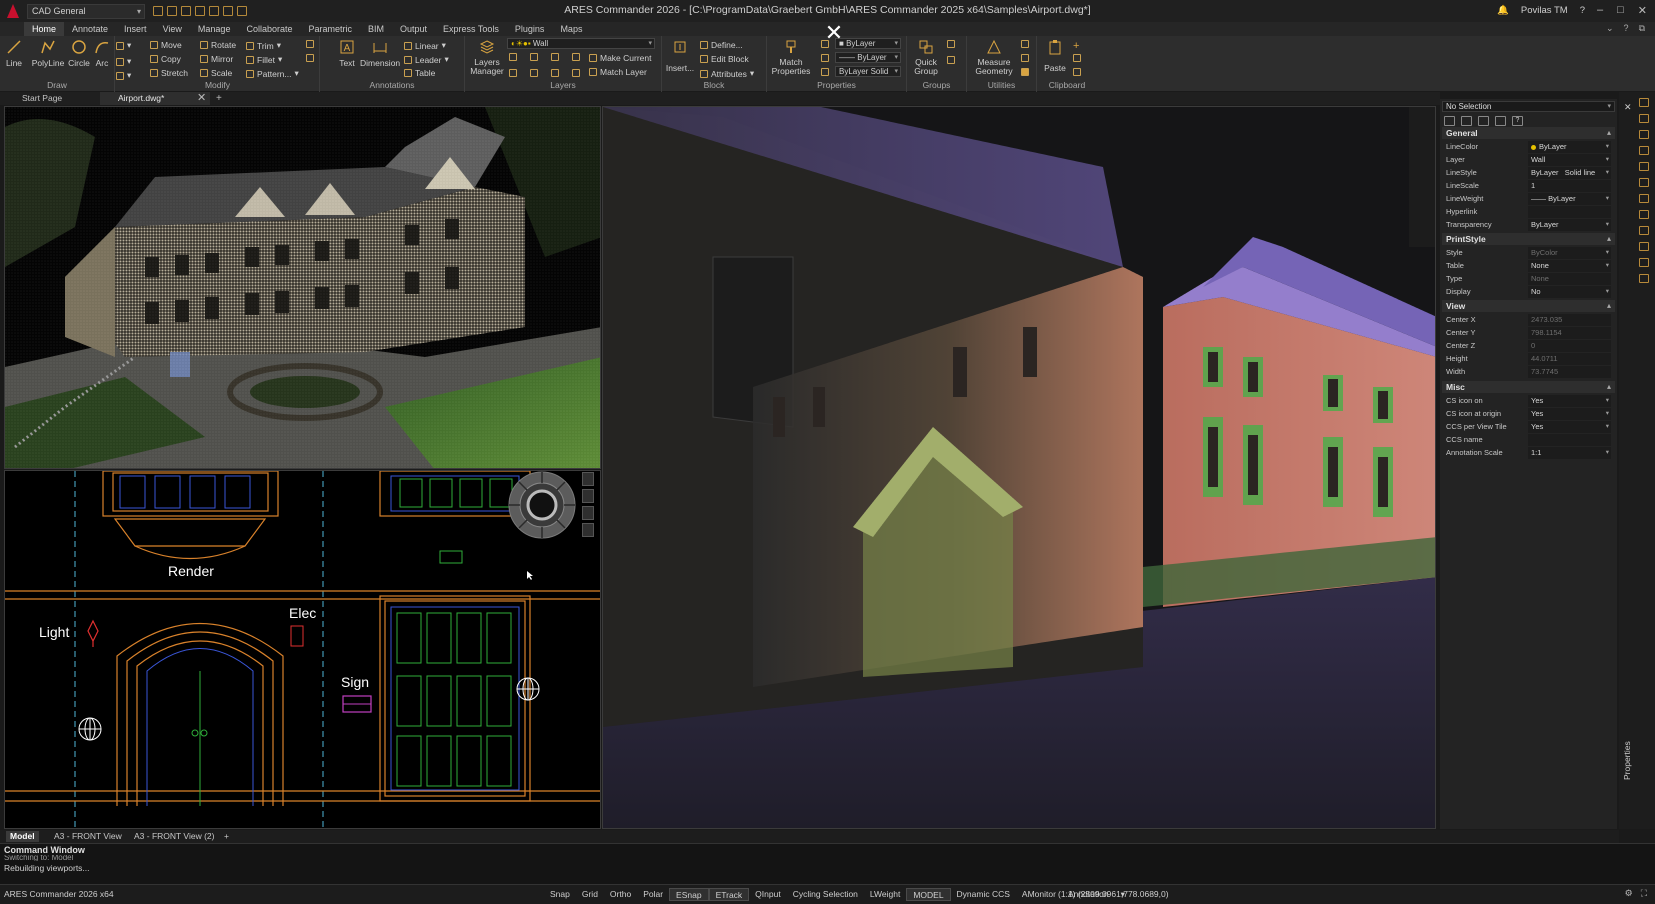  I want to click on undo-icon, so click(228, 11).